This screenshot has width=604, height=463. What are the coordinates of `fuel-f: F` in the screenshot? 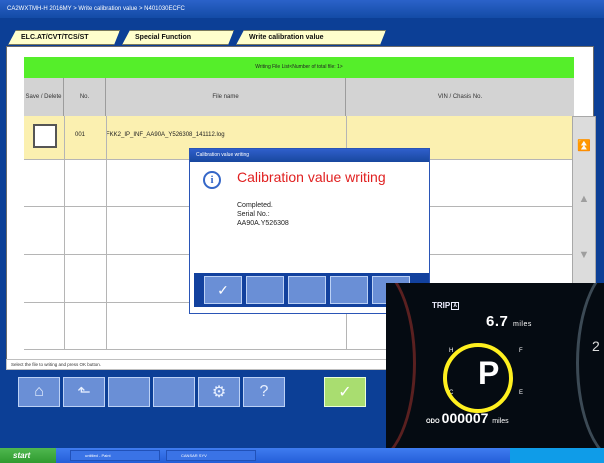 It's located at (521, 351).